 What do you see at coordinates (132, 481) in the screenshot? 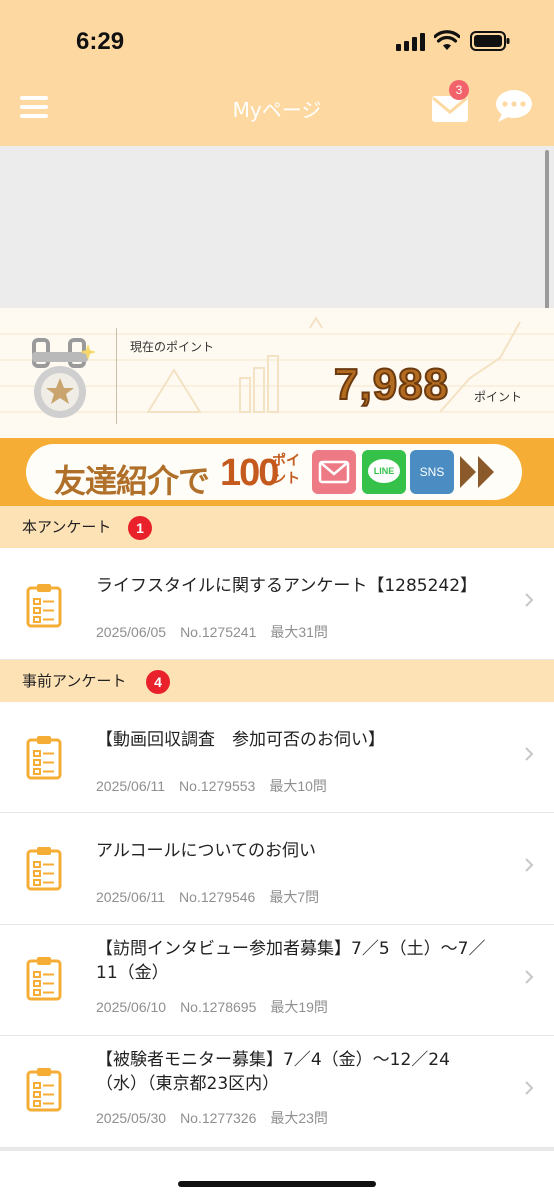
I see `referral-text: 友達紹介で` at bounding box center [132, 481].